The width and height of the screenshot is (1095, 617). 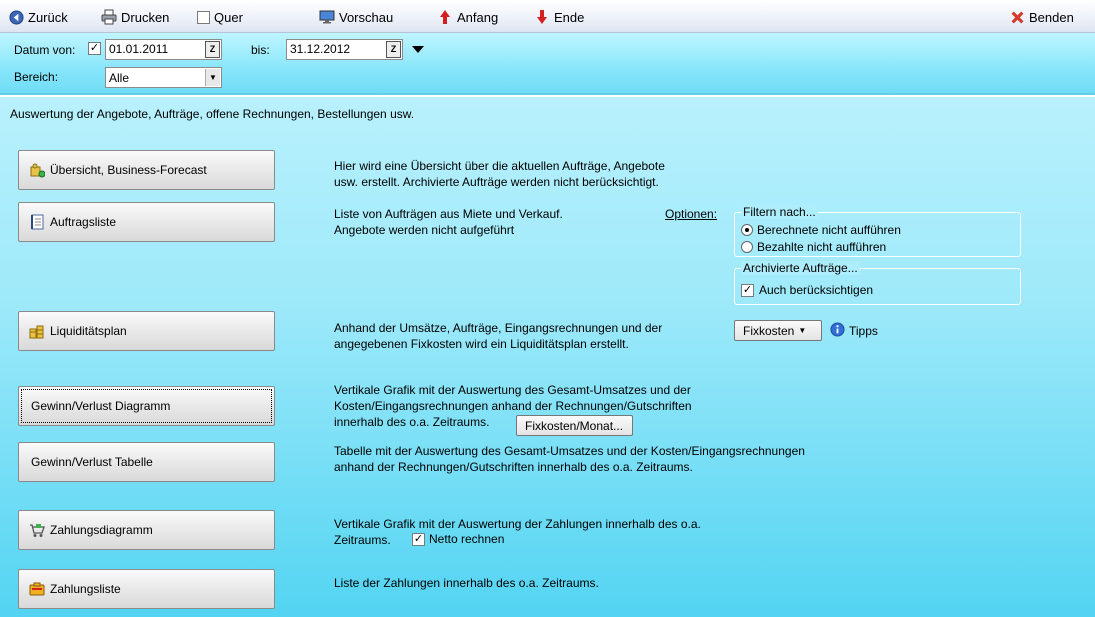 I want to click on back-button: Zurück, so click(x=38, y=17).